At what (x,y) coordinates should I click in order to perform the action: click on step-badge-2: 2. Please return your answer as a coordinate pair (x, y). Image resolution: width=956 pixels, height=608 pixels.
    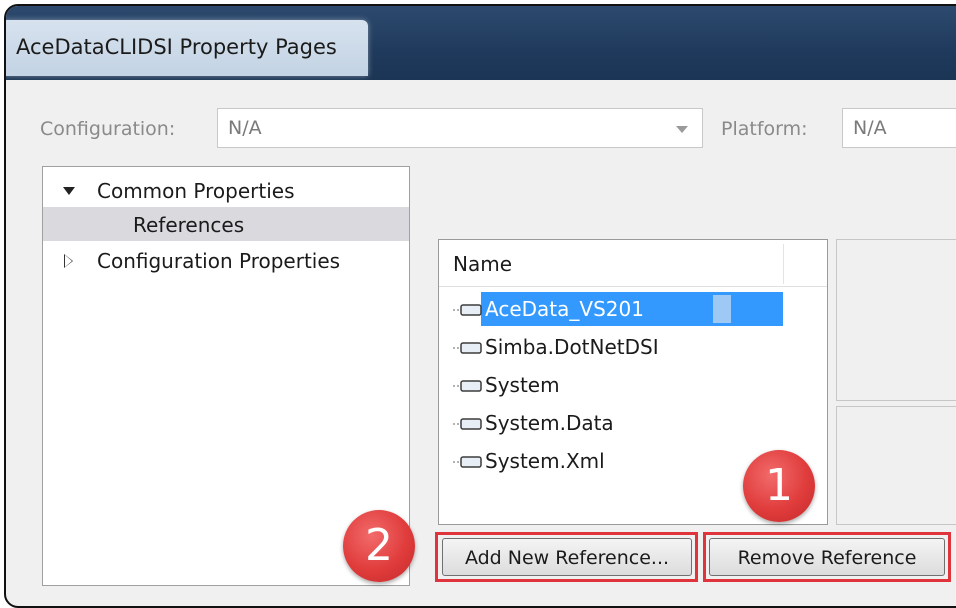
    Looking at the image, I should click on (379, 546).